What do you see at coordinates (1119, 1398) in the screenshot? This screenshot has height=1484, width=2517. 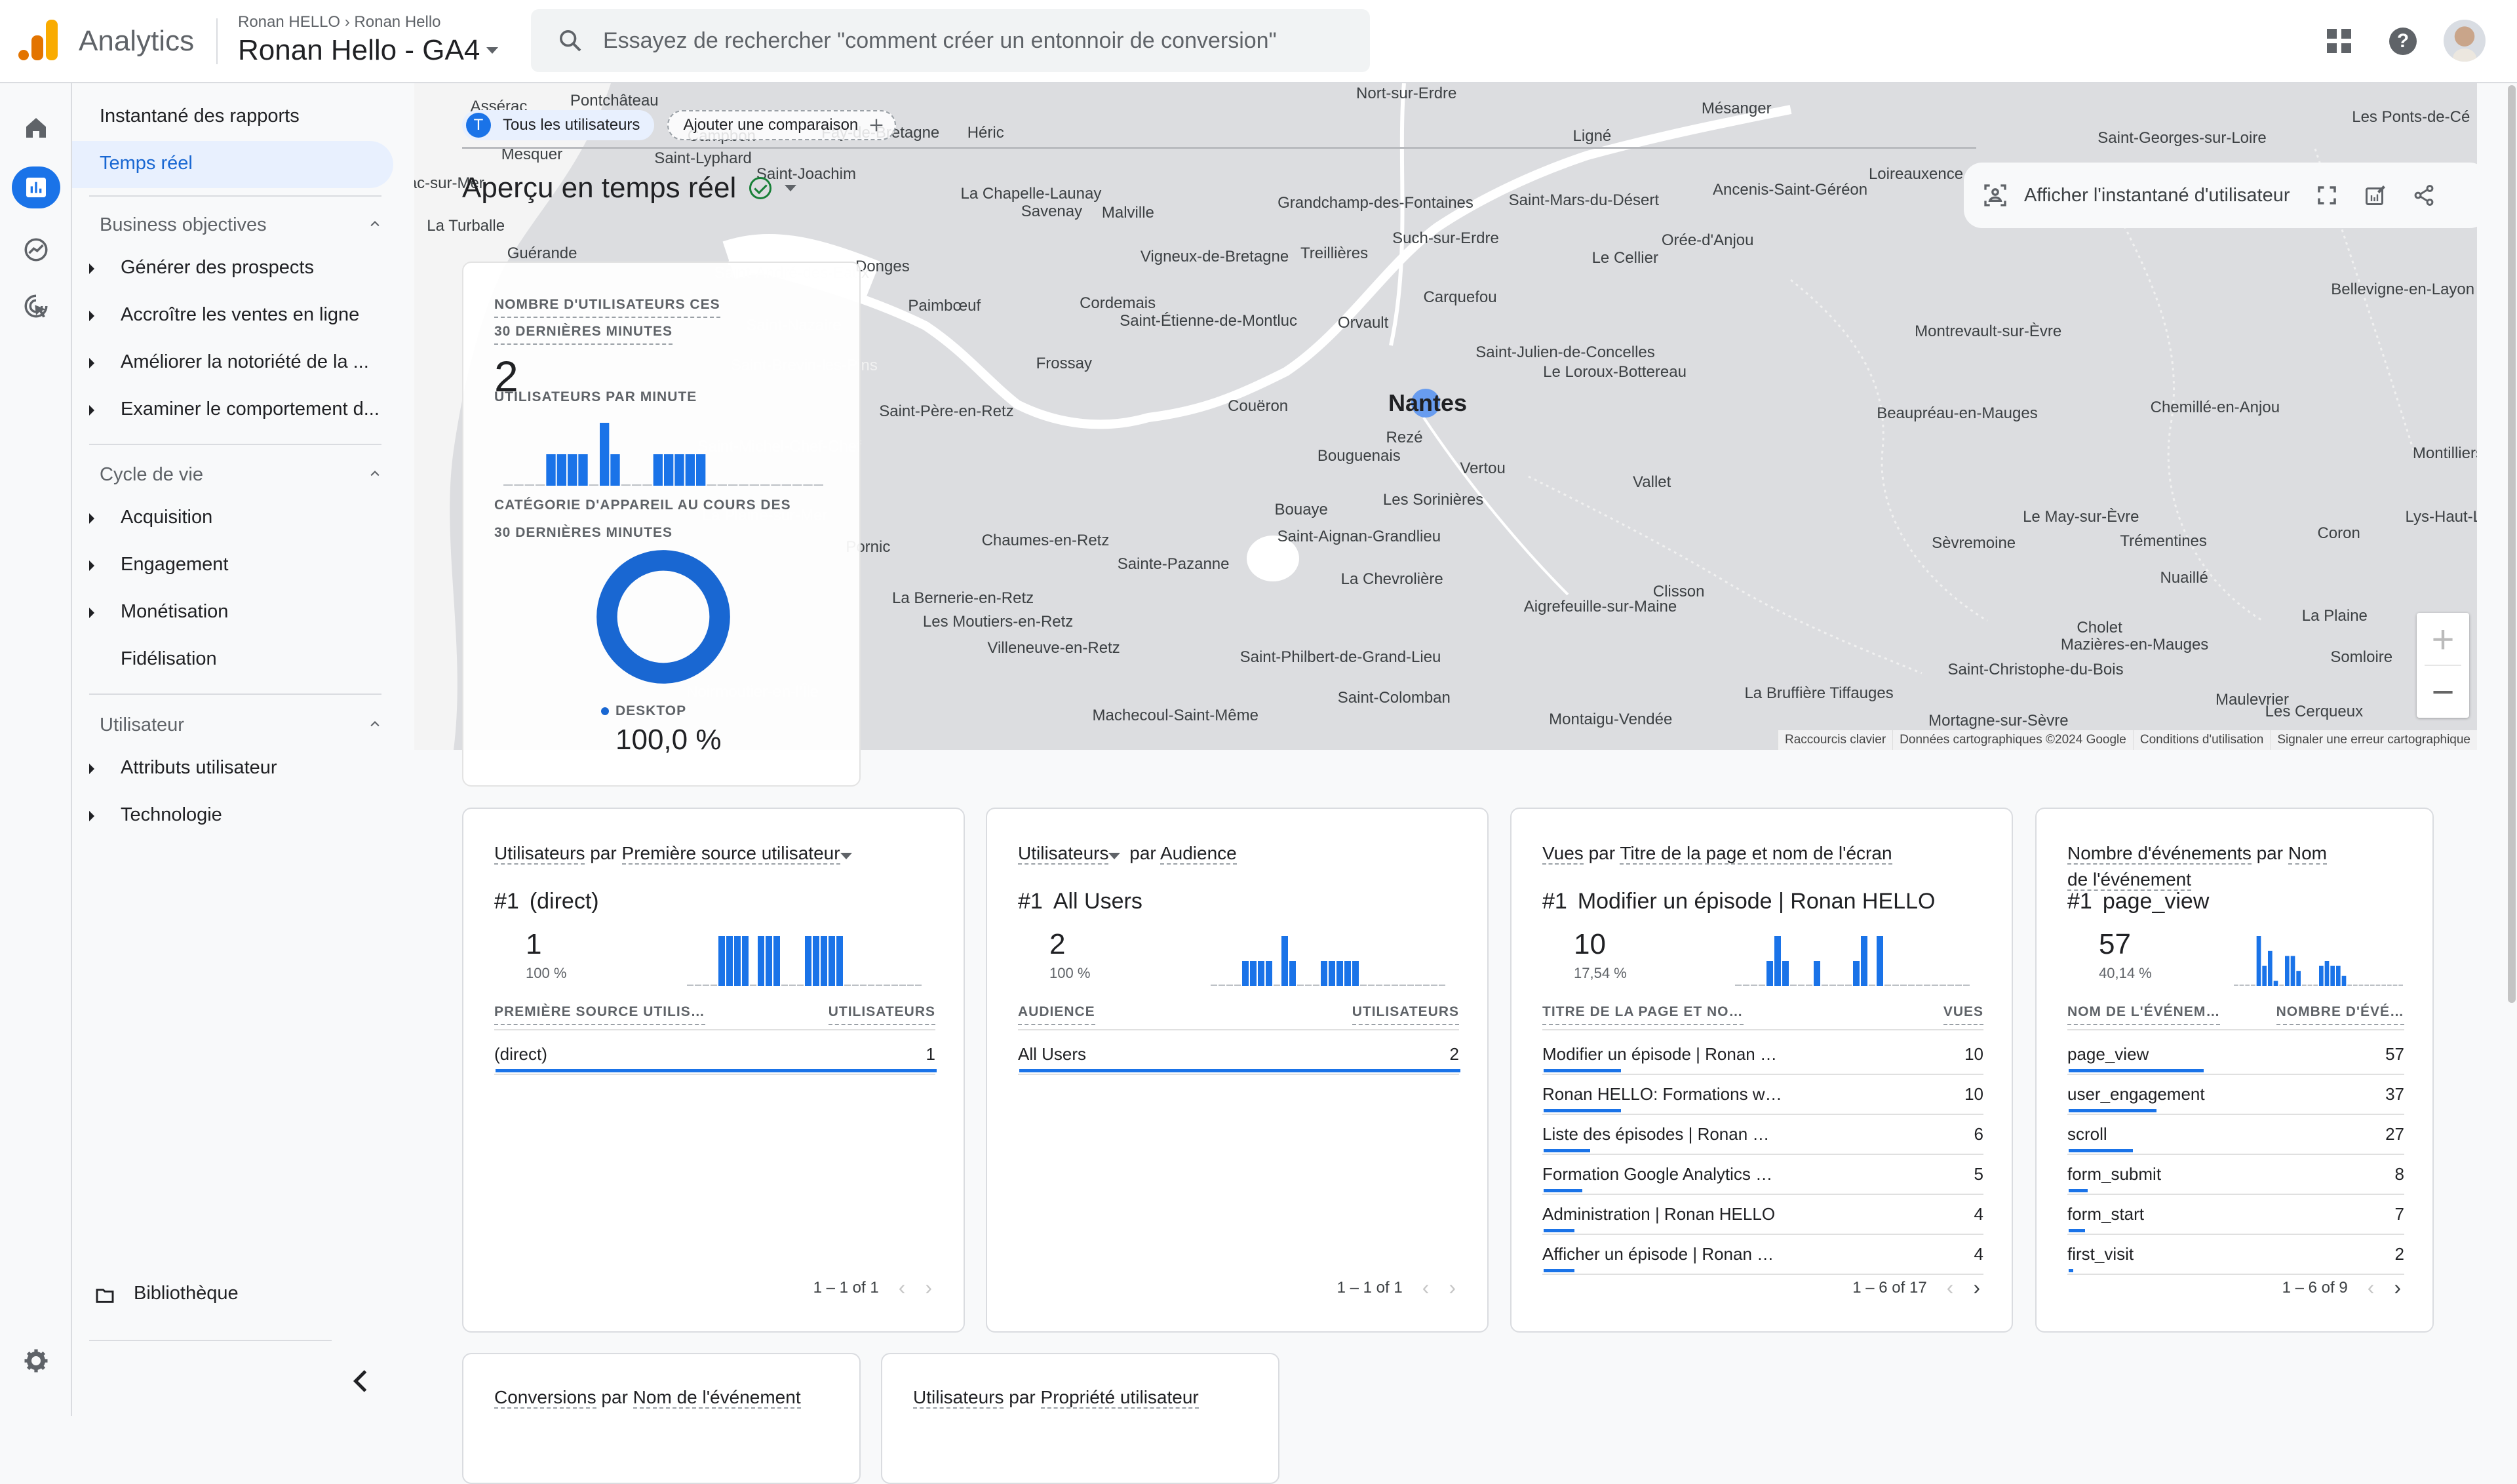 I see `dimension-selector: Propriété utilisateur` at bounding box center [1119, 1398].